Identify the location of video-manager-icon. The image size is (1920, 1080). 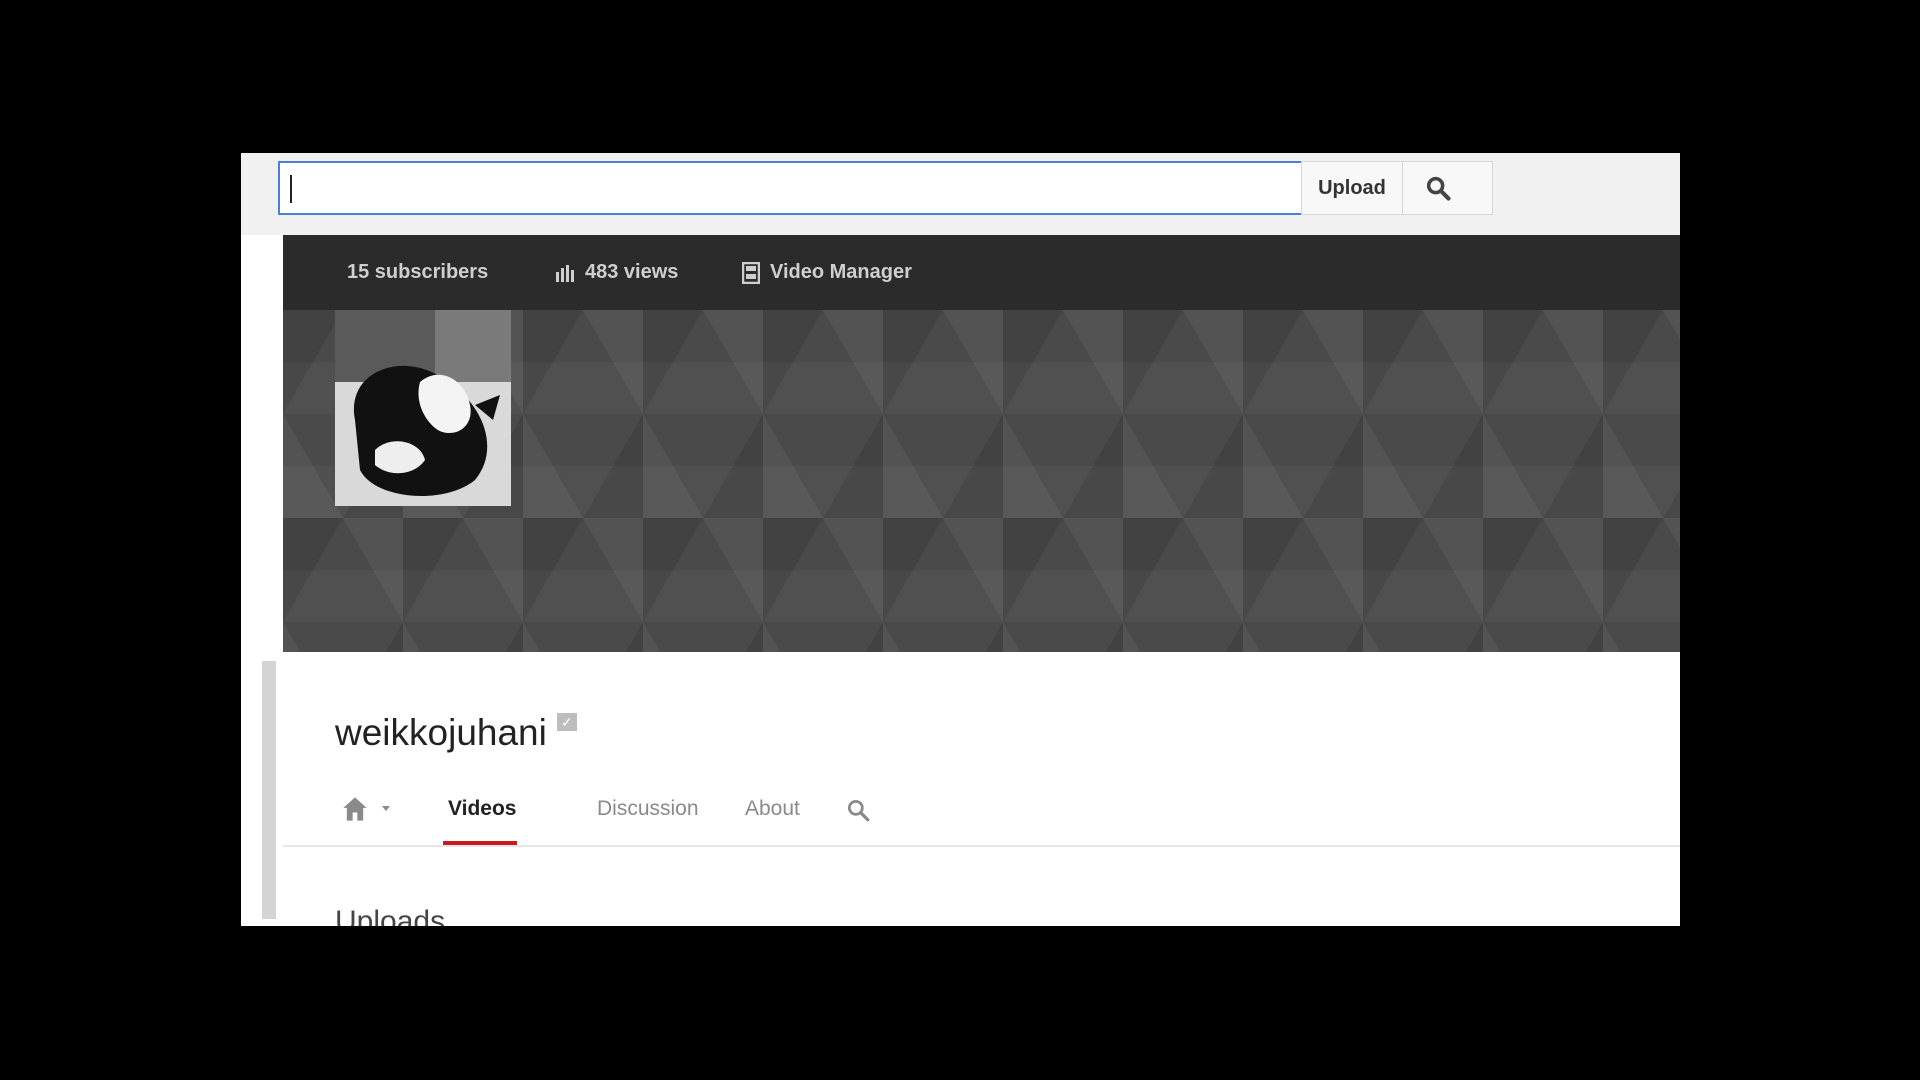
(751, 272).